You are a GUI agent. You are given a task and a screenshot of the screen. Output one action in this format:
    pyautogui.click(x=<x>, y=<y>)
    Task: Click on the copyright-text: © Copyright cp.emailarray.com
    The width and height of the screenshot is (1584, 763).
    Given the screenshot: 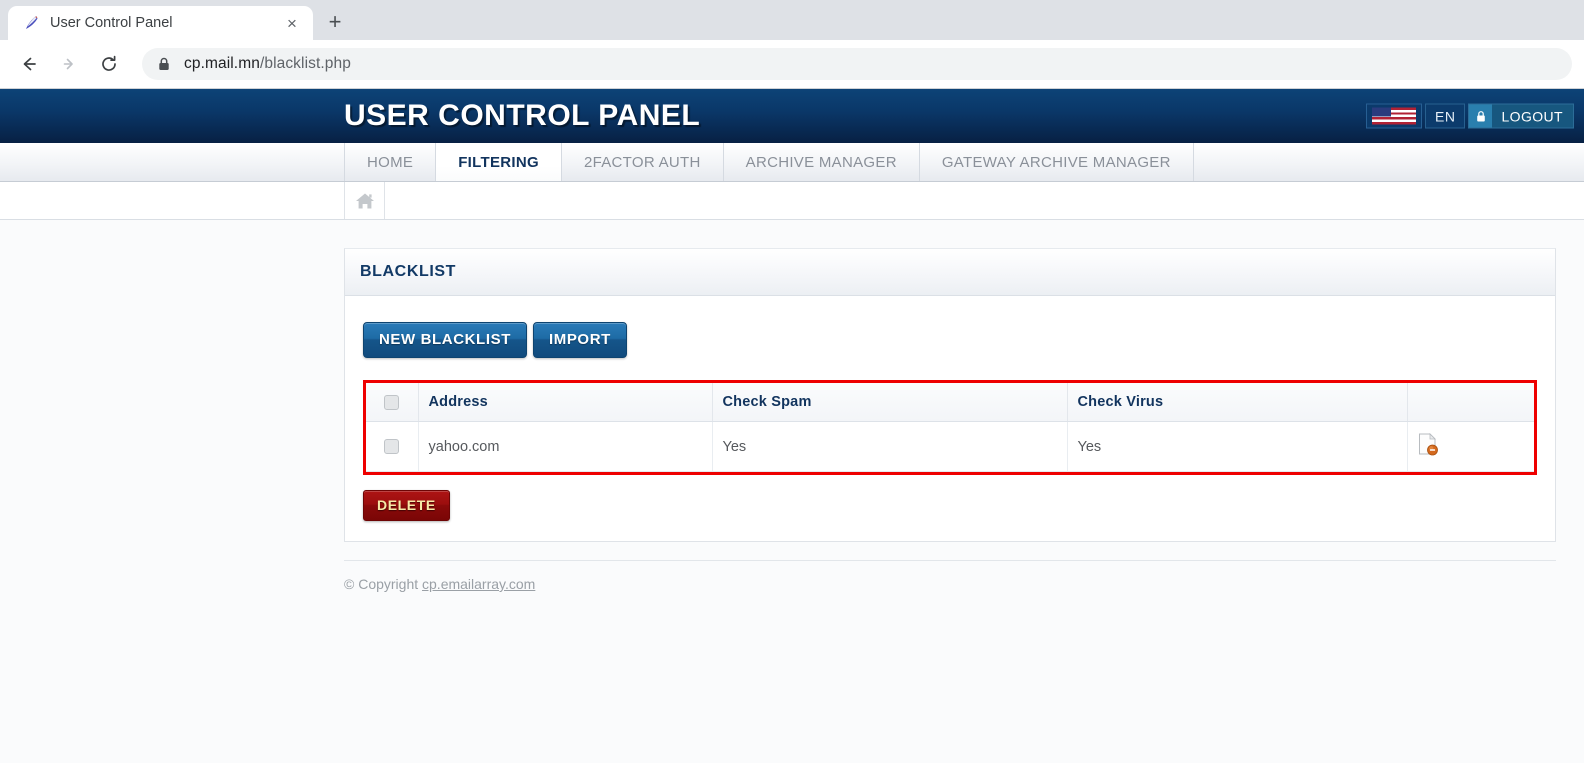 What is the action you would take?
    pyautogui.click(x=950, y=576)
    